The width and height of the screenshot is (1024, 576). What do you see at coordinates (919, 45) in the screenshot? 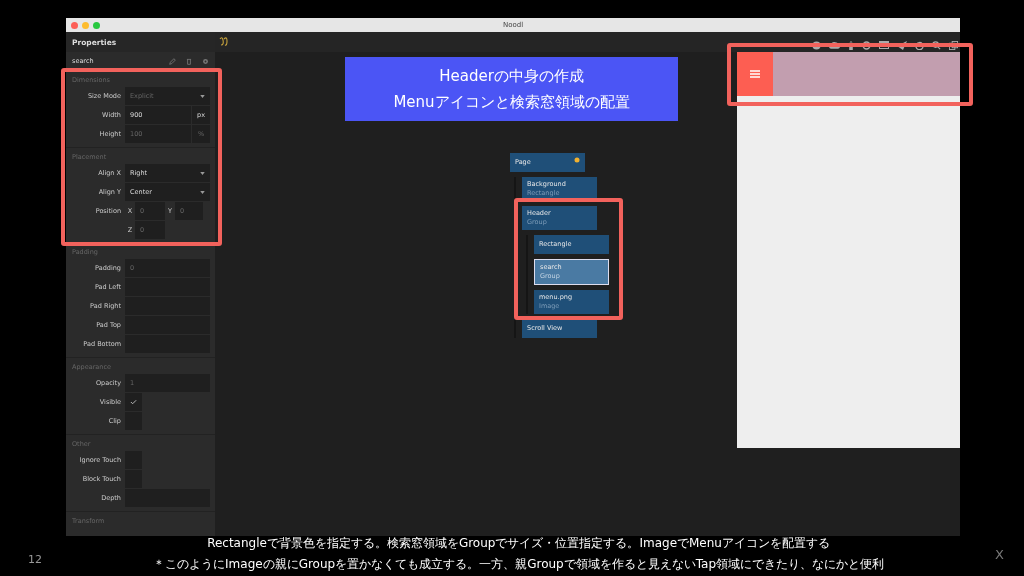
I see `refresh-icon` at bounding box center [919, 45].